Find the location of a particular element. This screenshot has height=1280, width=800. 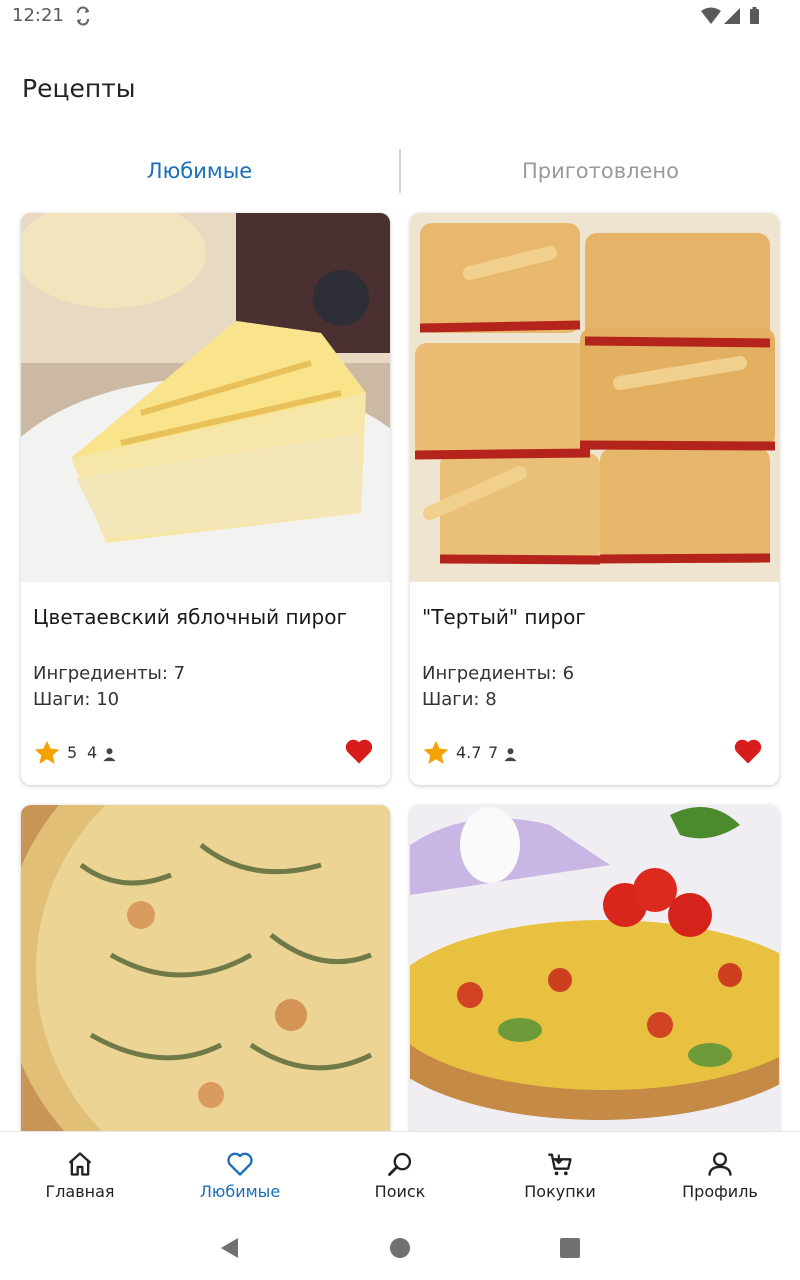

status-bar: 12:21 is located at coordinates (400, 17).